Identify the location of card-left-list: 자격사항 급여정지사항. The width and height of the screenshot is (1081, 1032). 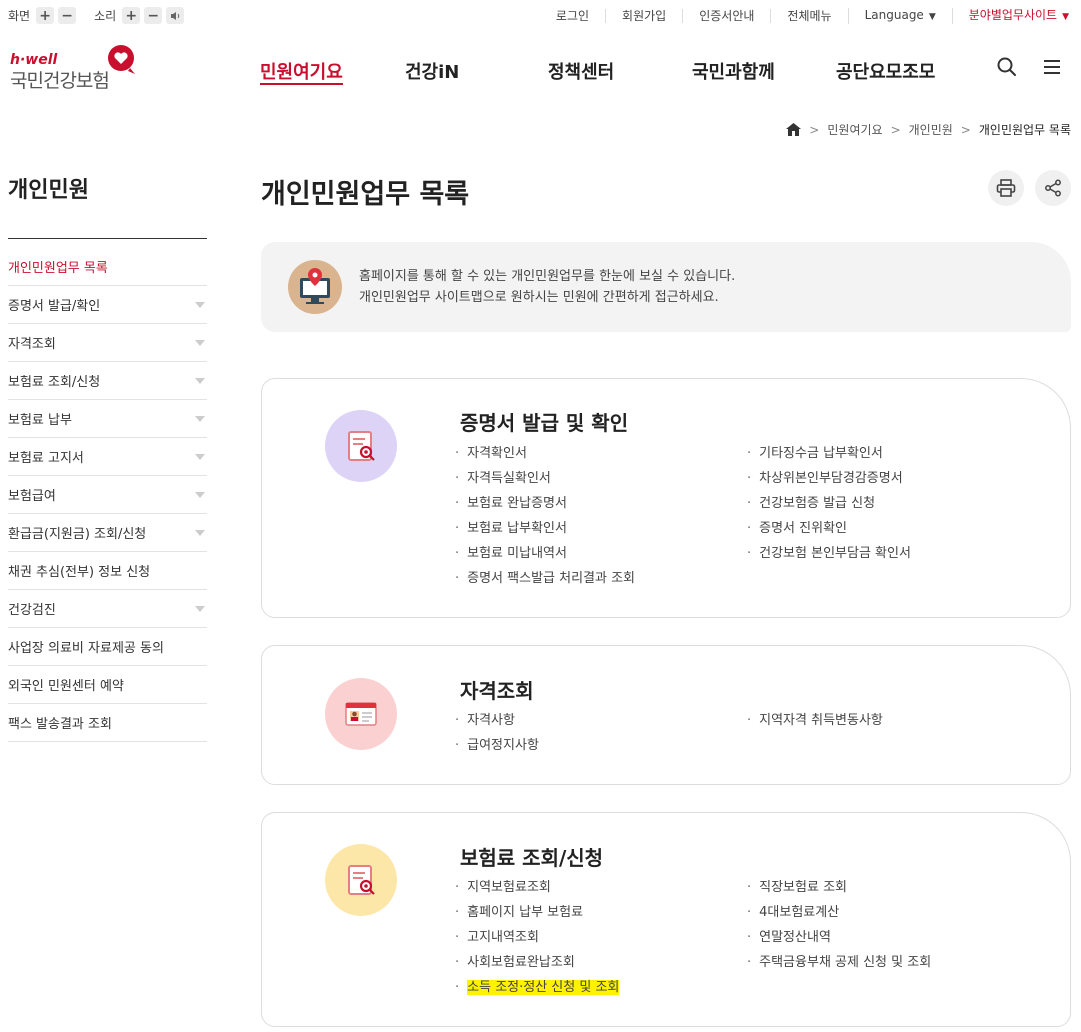
(497, 733).